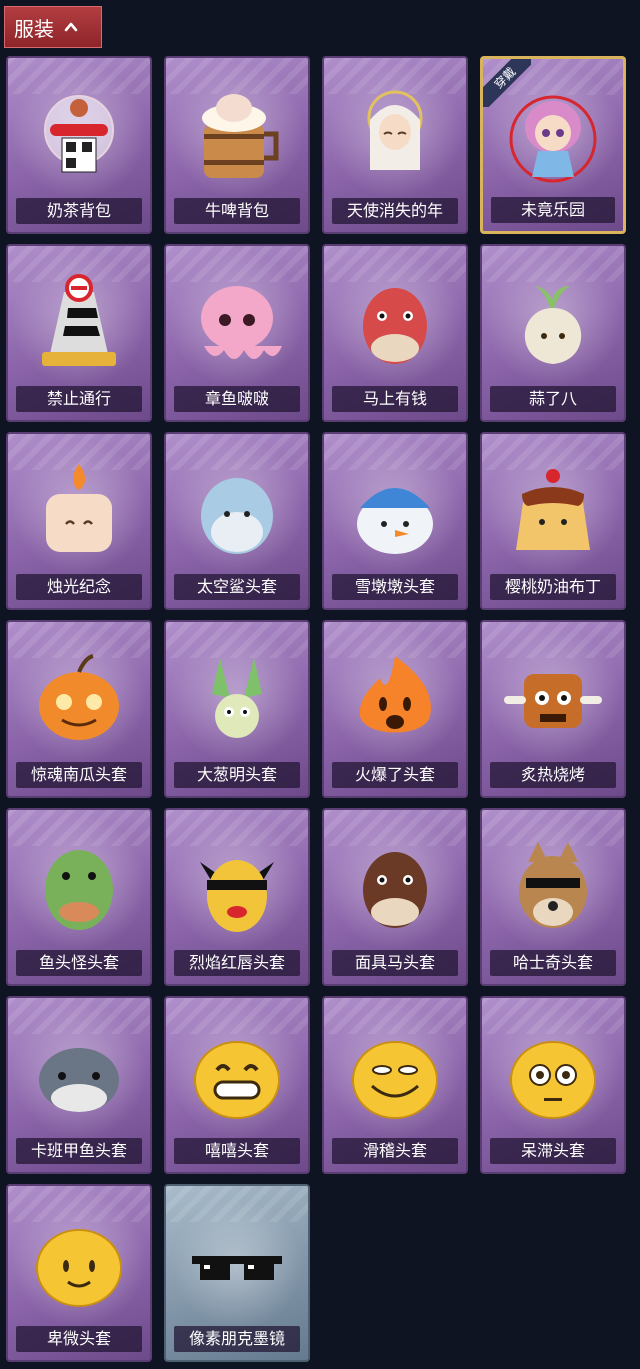 This screenshot has width=640, height=1369. Describe the element at coordinates (237, 516) in the screenshot. I see `space-shark-icon` at that location.